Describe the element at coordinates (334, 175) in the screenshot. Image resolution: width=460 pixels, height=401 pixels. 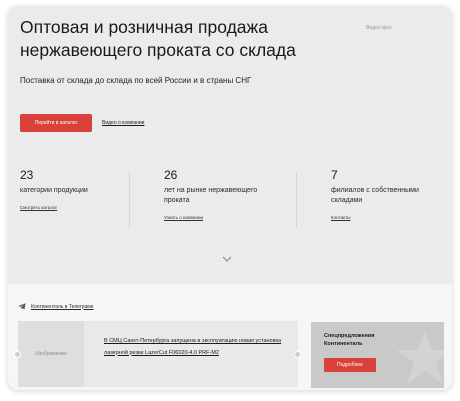
I see `stat-number: 7` at that location.